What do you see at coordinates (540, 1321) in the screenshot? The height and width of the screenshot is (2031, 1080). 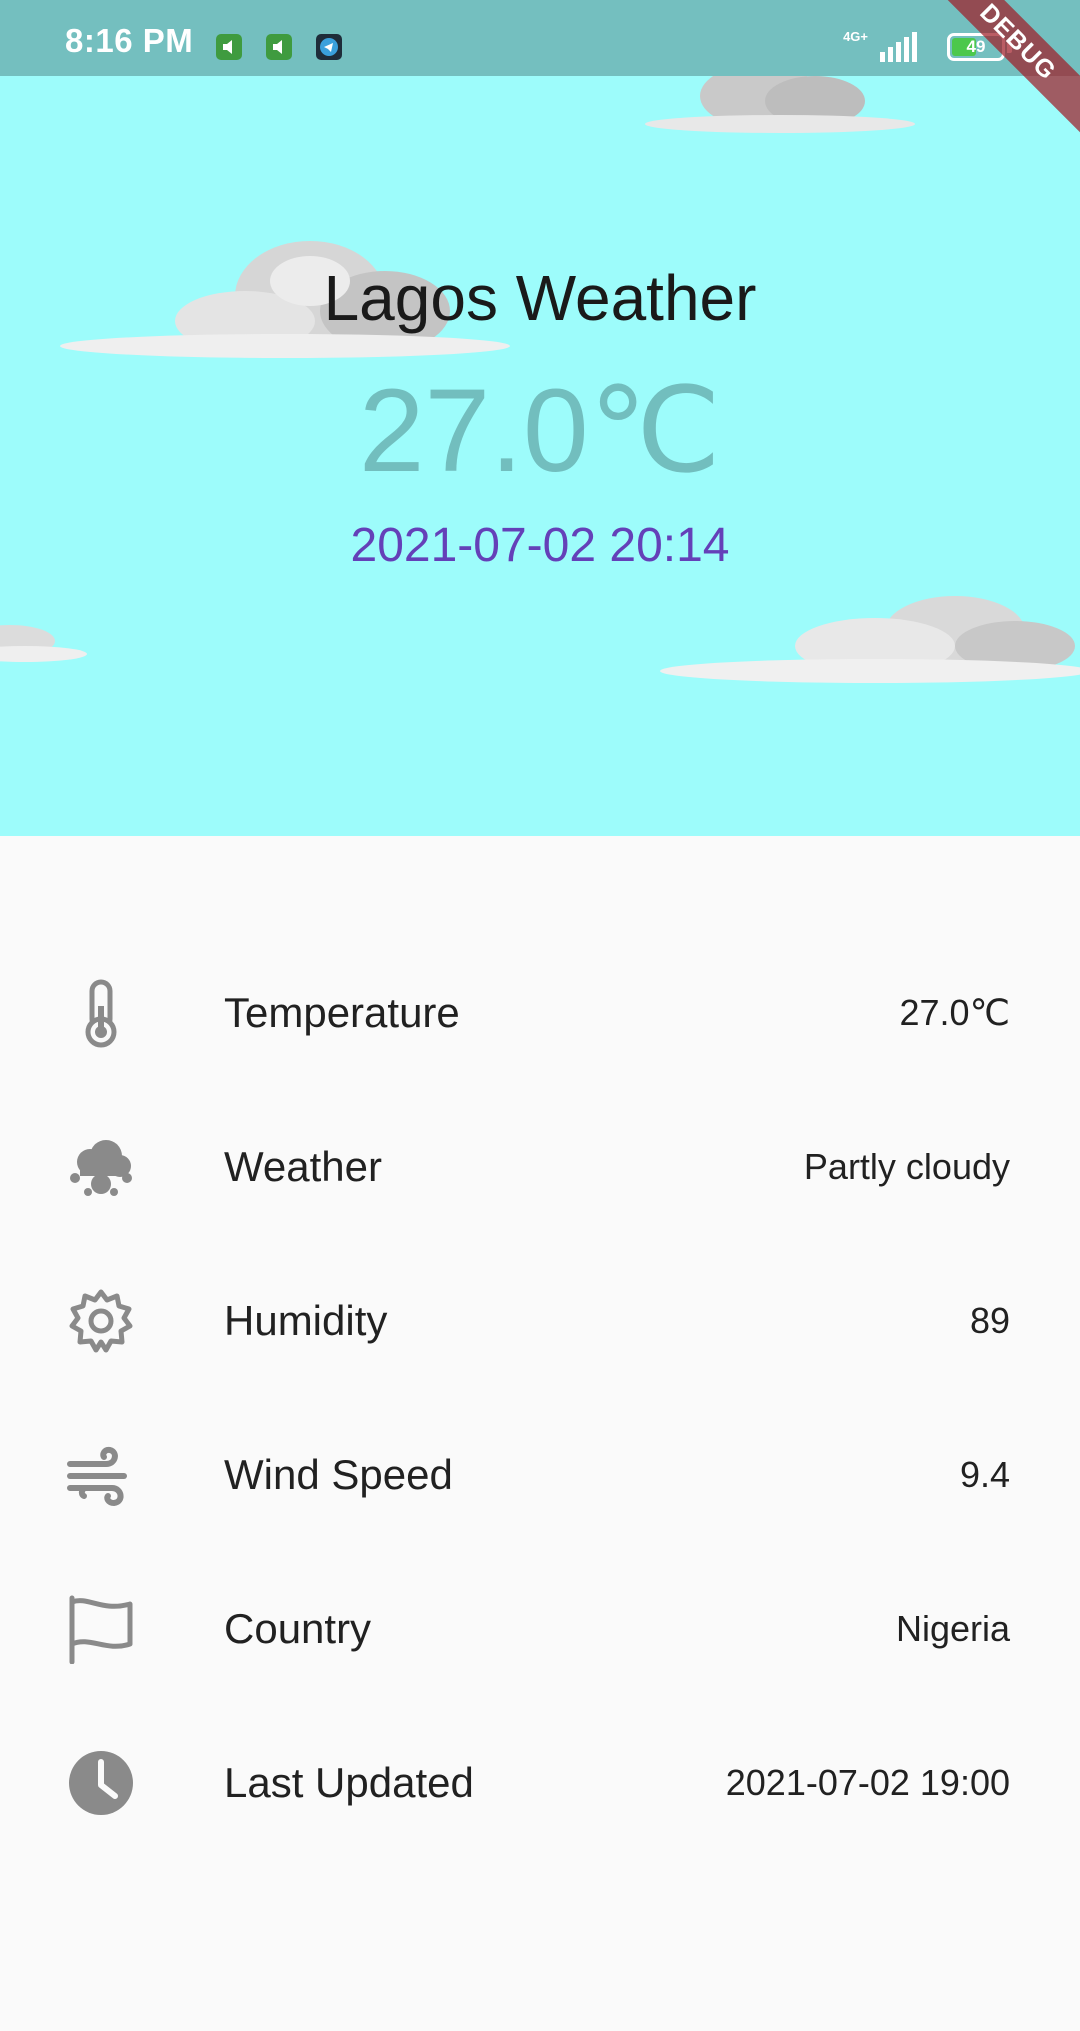 I see `detail-row-humidity: Humidity 89` at bounding box center [540, 1321].